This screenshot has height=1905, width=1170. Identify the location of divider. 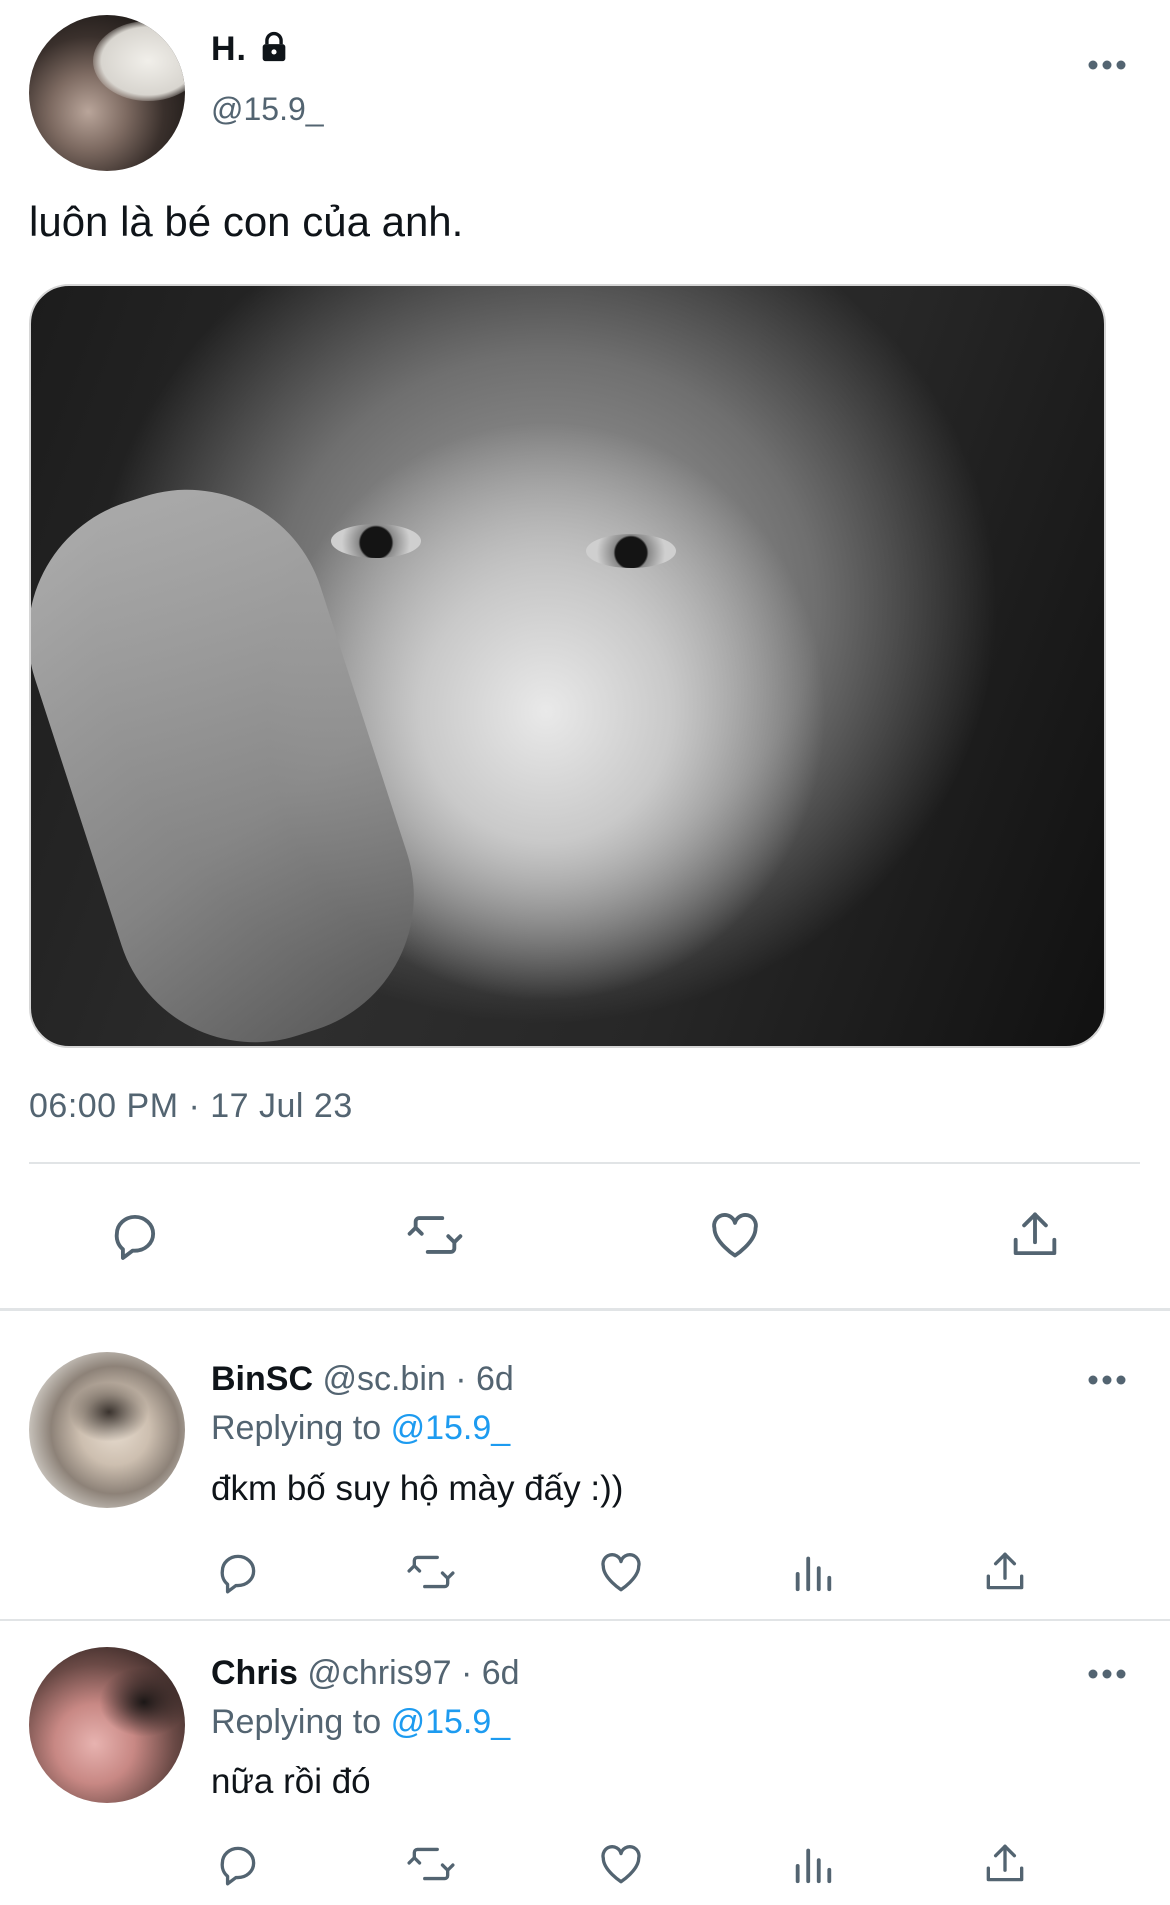
(584, 1163).